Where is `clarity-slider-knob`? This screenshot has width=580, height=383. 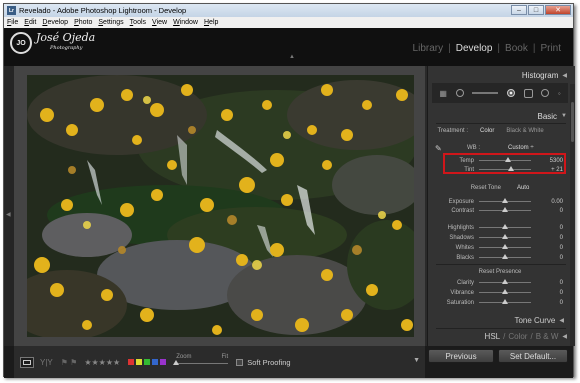
clarity-slider-knob is located at coordinates (505, 281).